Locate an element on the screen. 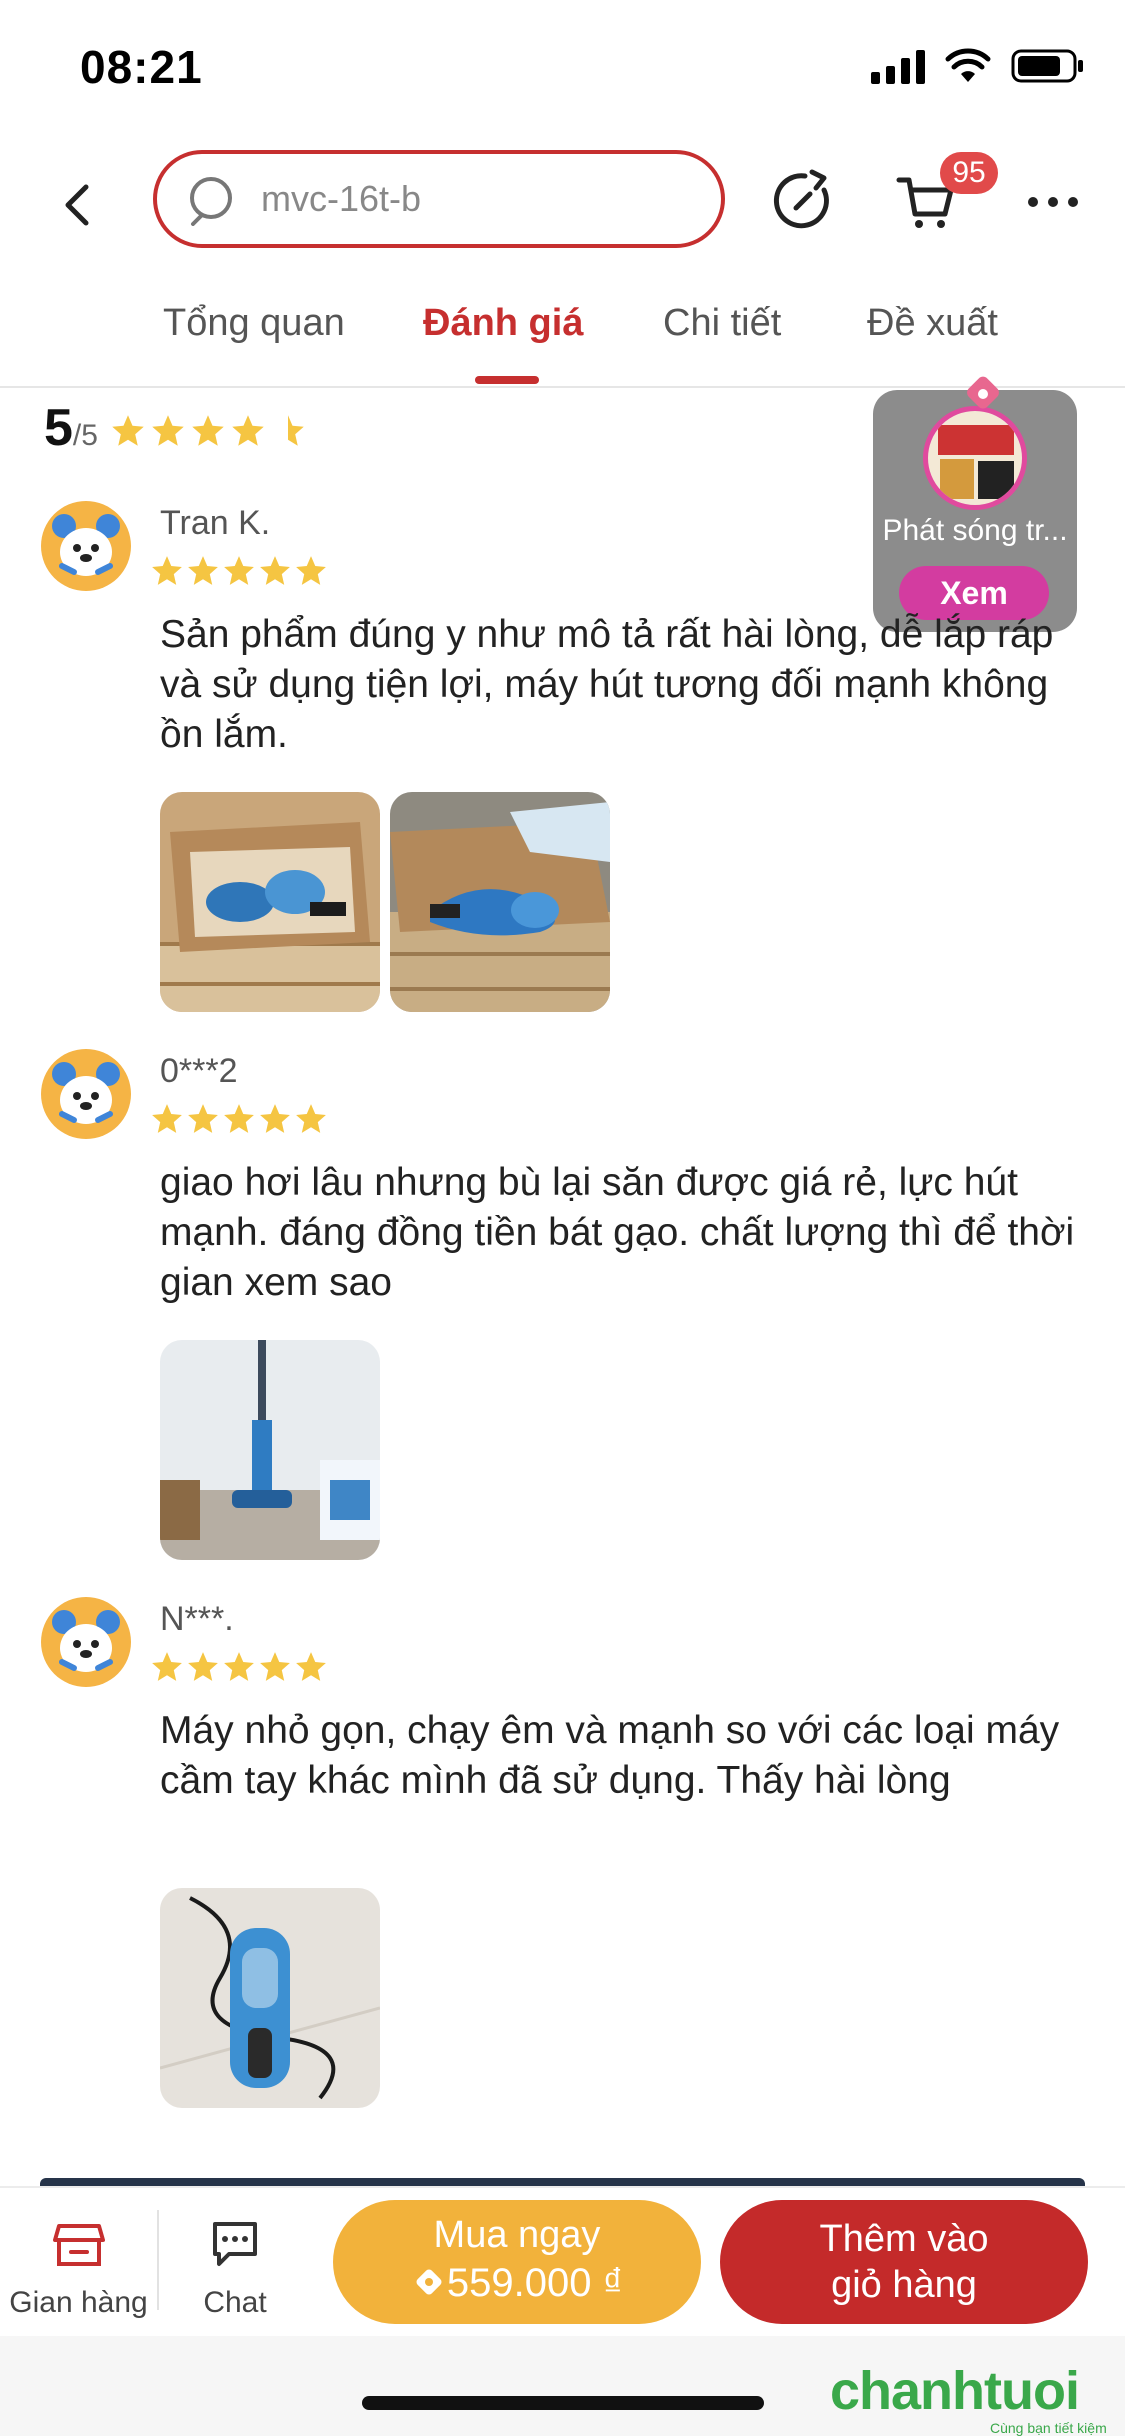 This screenshot has width=1125, height=2436. buy-now-button: Mua ngay 559.000 ₫ is located at coordinates (517, 2262).